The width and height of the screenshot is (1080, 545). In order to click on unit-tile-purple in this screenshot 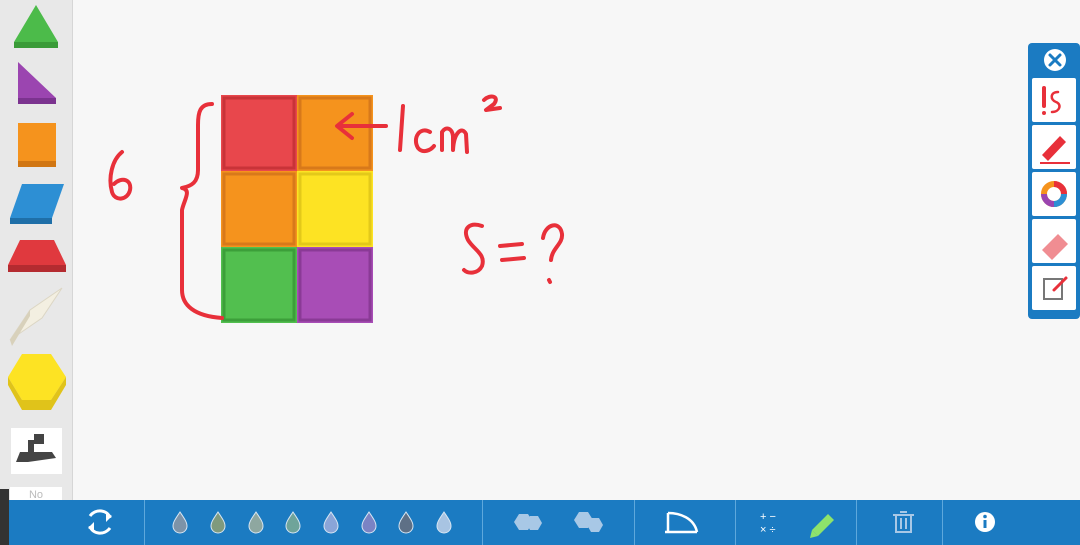, I will do `click(335, 285)`.